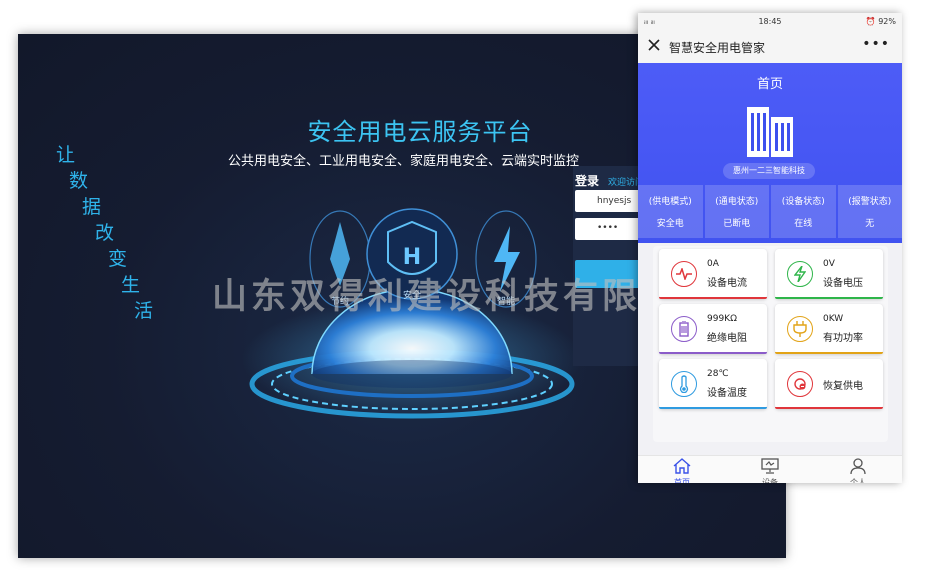  I want to click on voltage-card: 0V 设备电压, so click(829, 274).